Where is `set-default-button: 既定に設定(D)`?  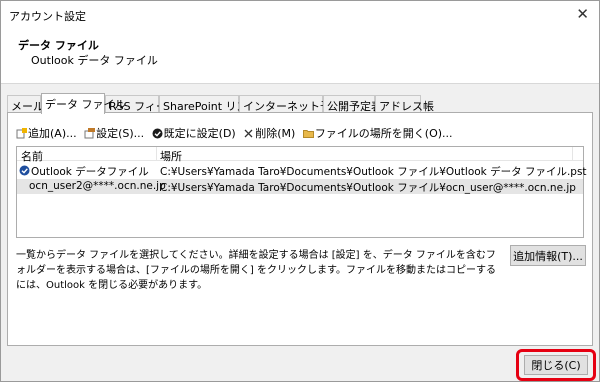 set-default-button: 既定に設定(D) is located at coordinates (194, 133).